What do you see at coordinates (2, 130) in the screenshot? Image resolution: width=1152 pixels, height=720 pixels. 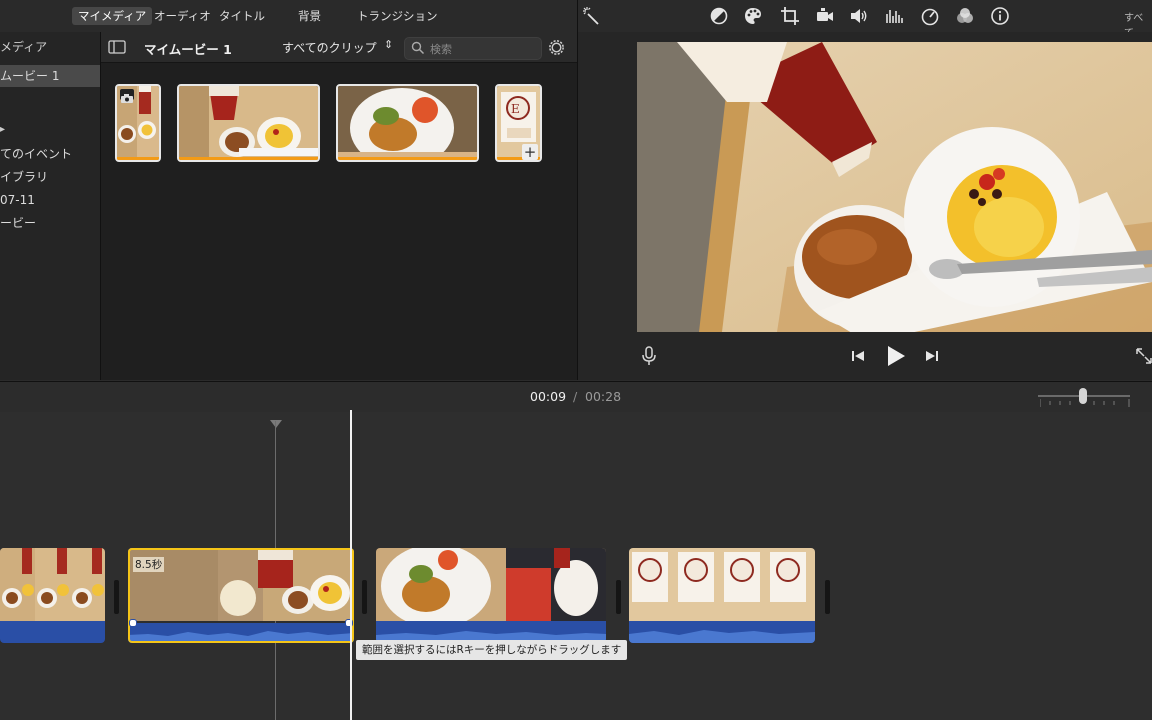 I see `disclosure-triangle-icon: ▸` at bounding box center [2, 130].